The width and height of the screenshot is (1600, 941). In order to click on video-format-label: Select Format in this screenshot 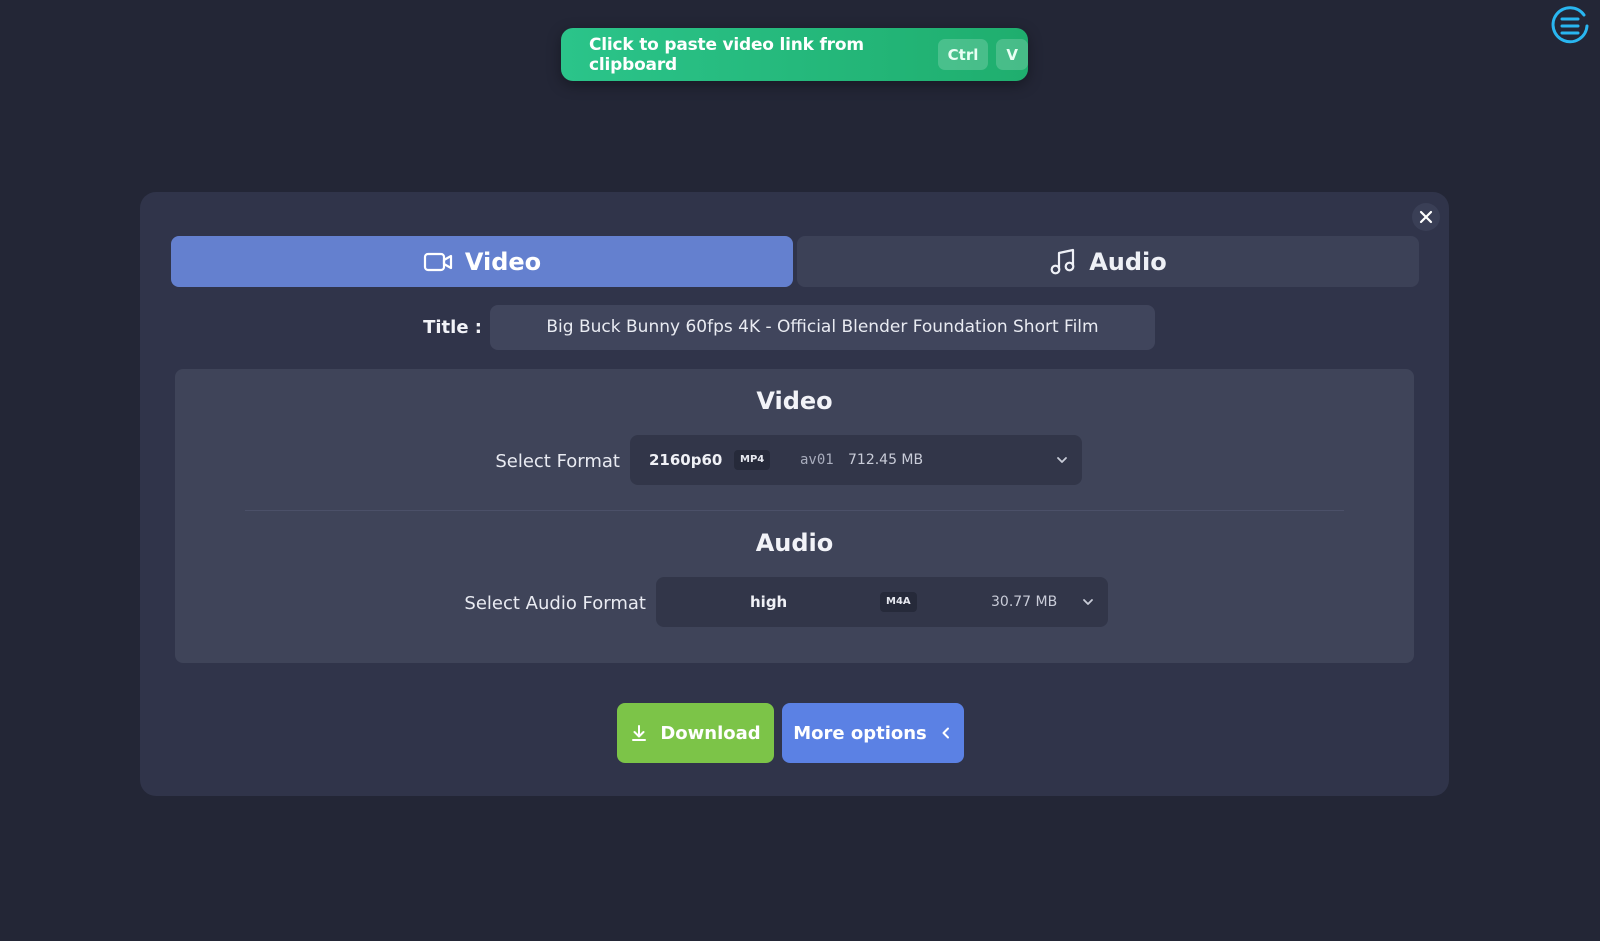, I will do `click(557, 461)`.